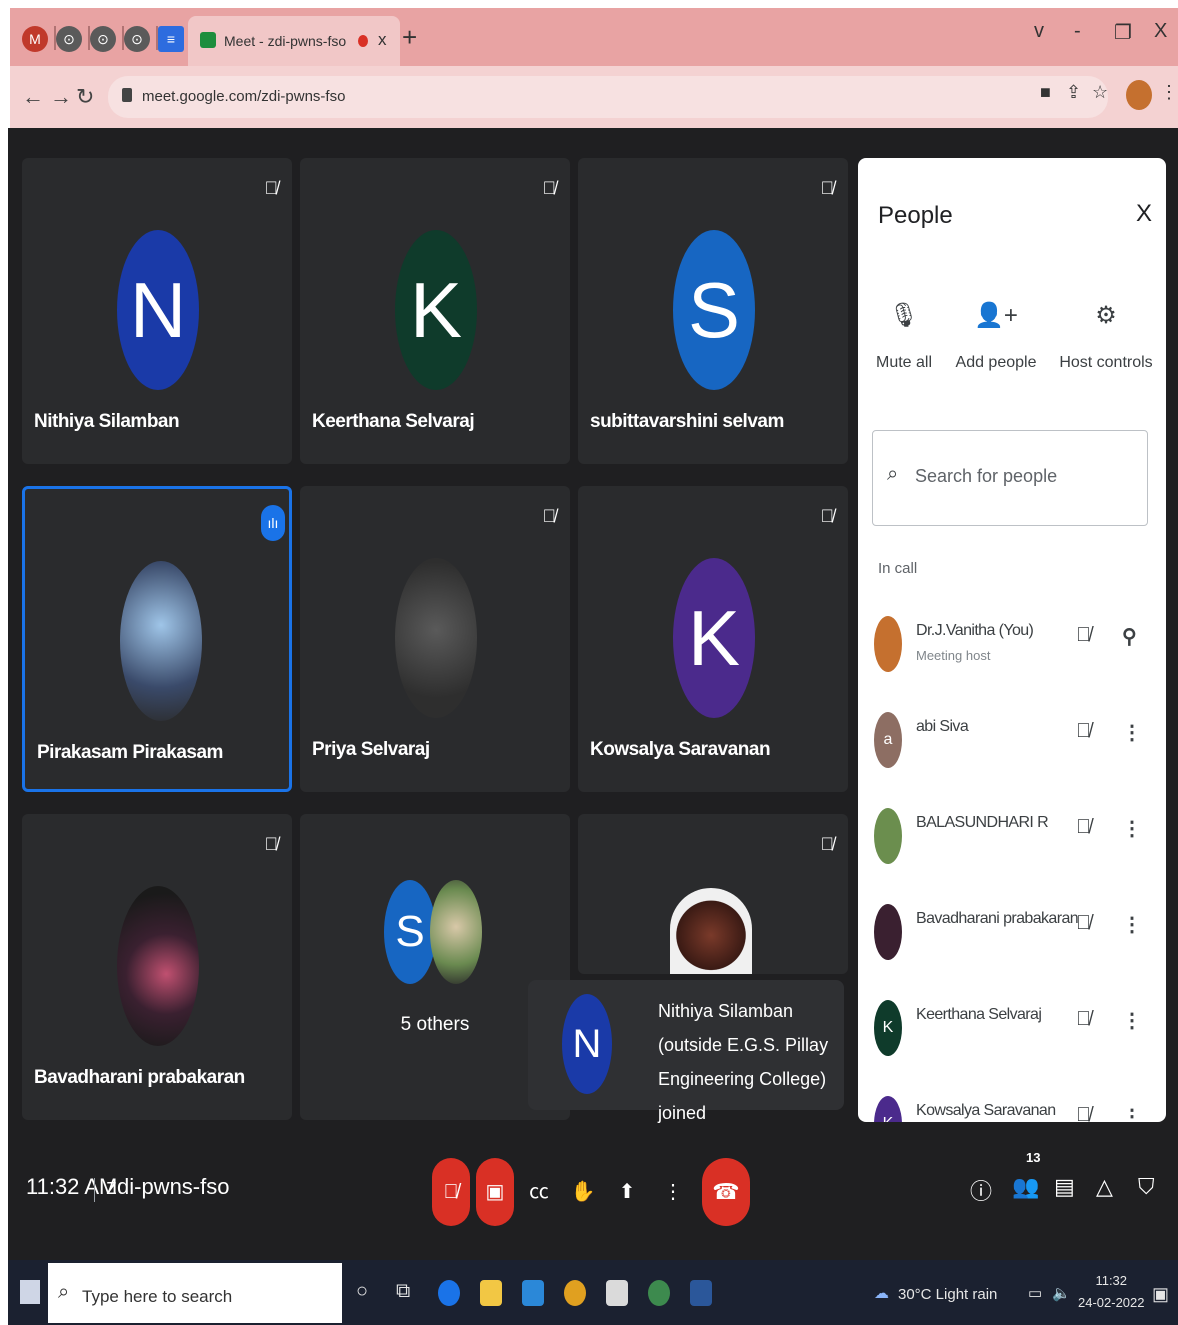 This screenshot has height=1325, width=1178. What do you see at coordinates (1106, 335) in the screenshot?
I see `host-controls-button: ⚙ Host controls` at bounding box center [1106, 335].